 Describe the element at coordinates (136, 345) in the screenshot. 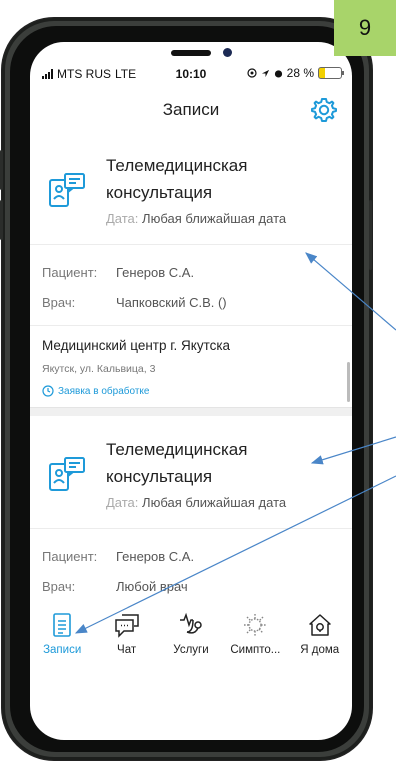

I see `clinic-name: Медицинский центр г. Якутска` at that location.